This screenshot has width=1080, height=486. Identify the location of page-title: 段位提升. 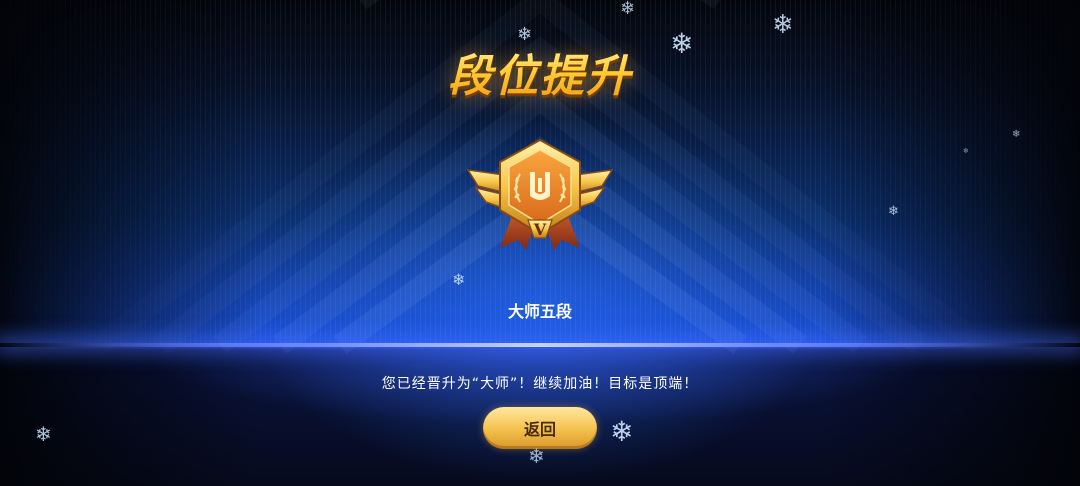
(540, 72).